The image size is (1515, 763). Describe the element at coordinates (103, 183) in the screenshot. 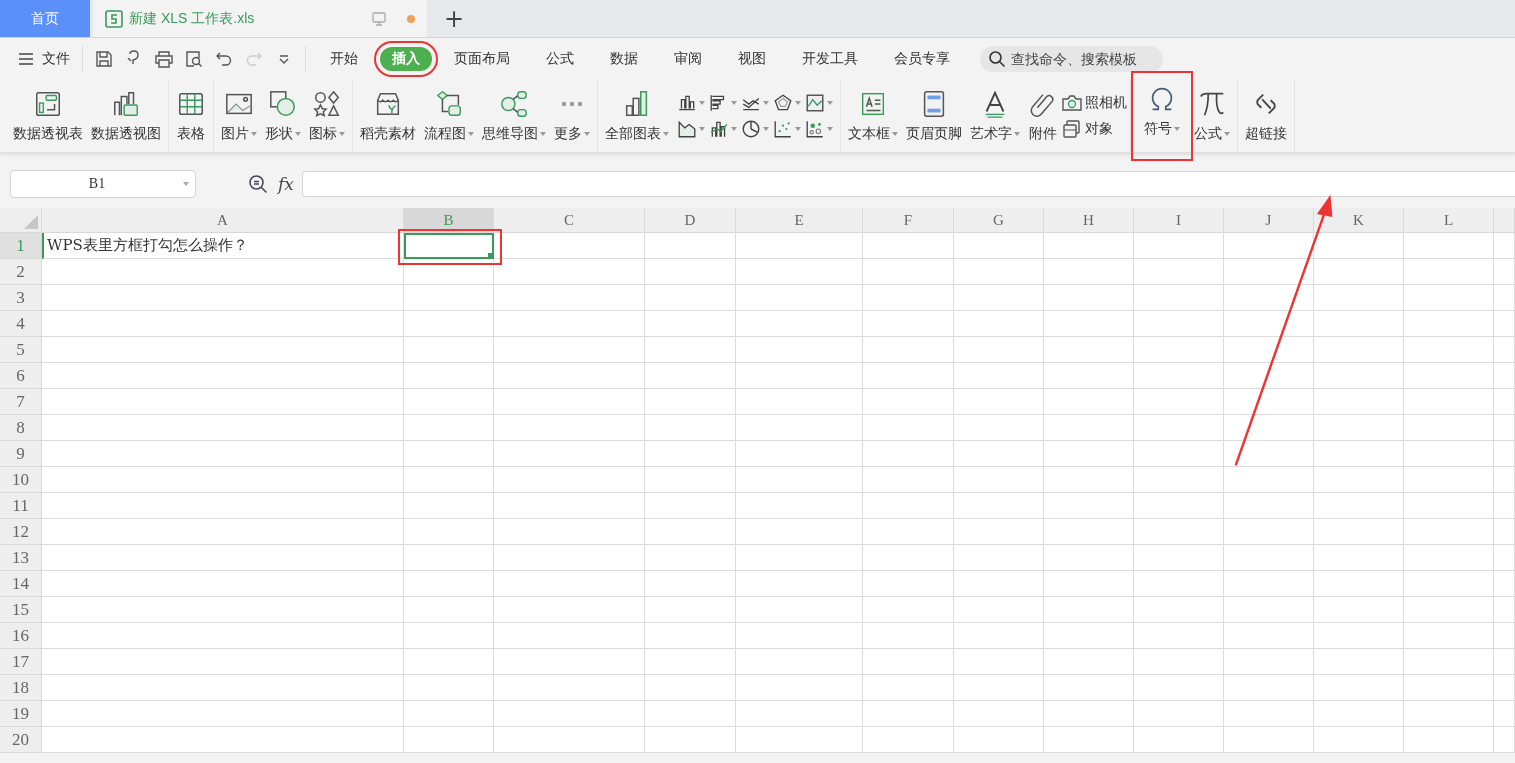

I see `name-box: B1` at that location.